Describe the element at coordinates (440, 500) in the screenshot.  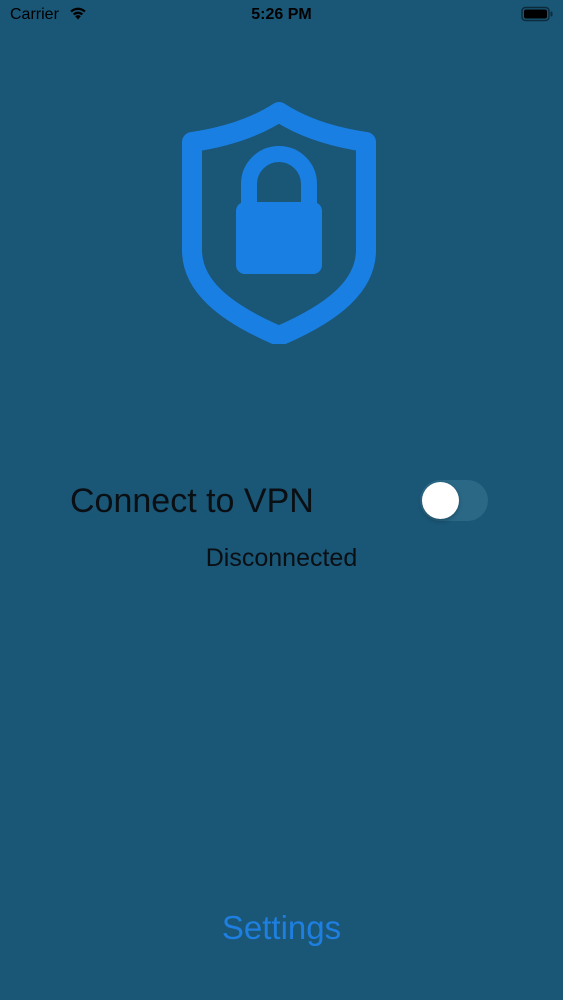
I see `toggle-knob` at that location.